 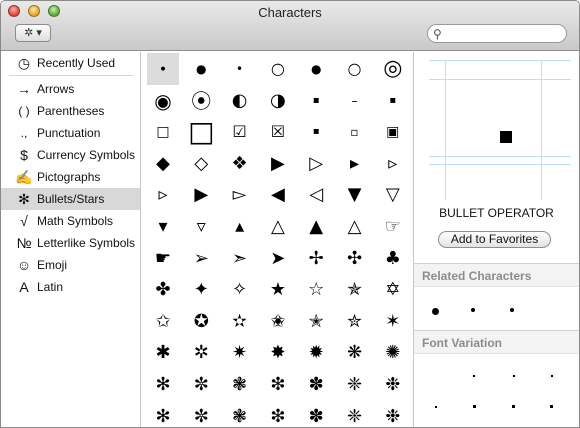 I want to click on font-variation-header: Font Variation, so click(x=496, y=342).